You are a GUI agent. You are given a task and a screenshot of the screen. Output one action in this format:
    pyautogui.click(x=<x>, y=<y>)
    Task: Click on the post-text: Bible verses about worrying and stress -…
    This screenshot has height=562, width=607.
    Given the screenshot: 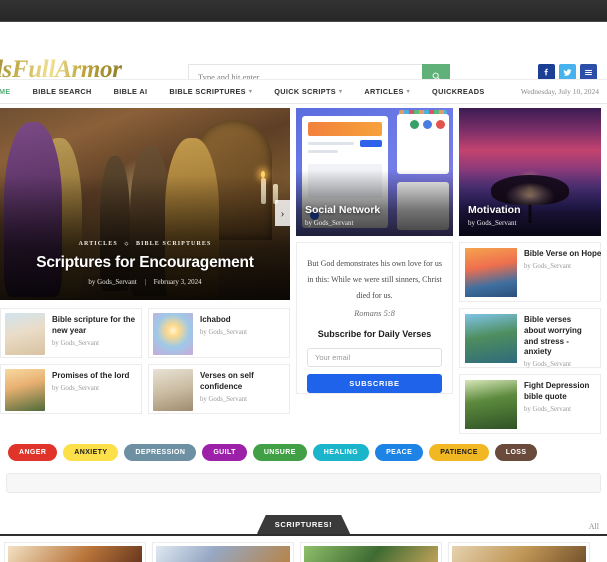 What is the action you would take?
    pyautogui.click(x=559, y=341)
    